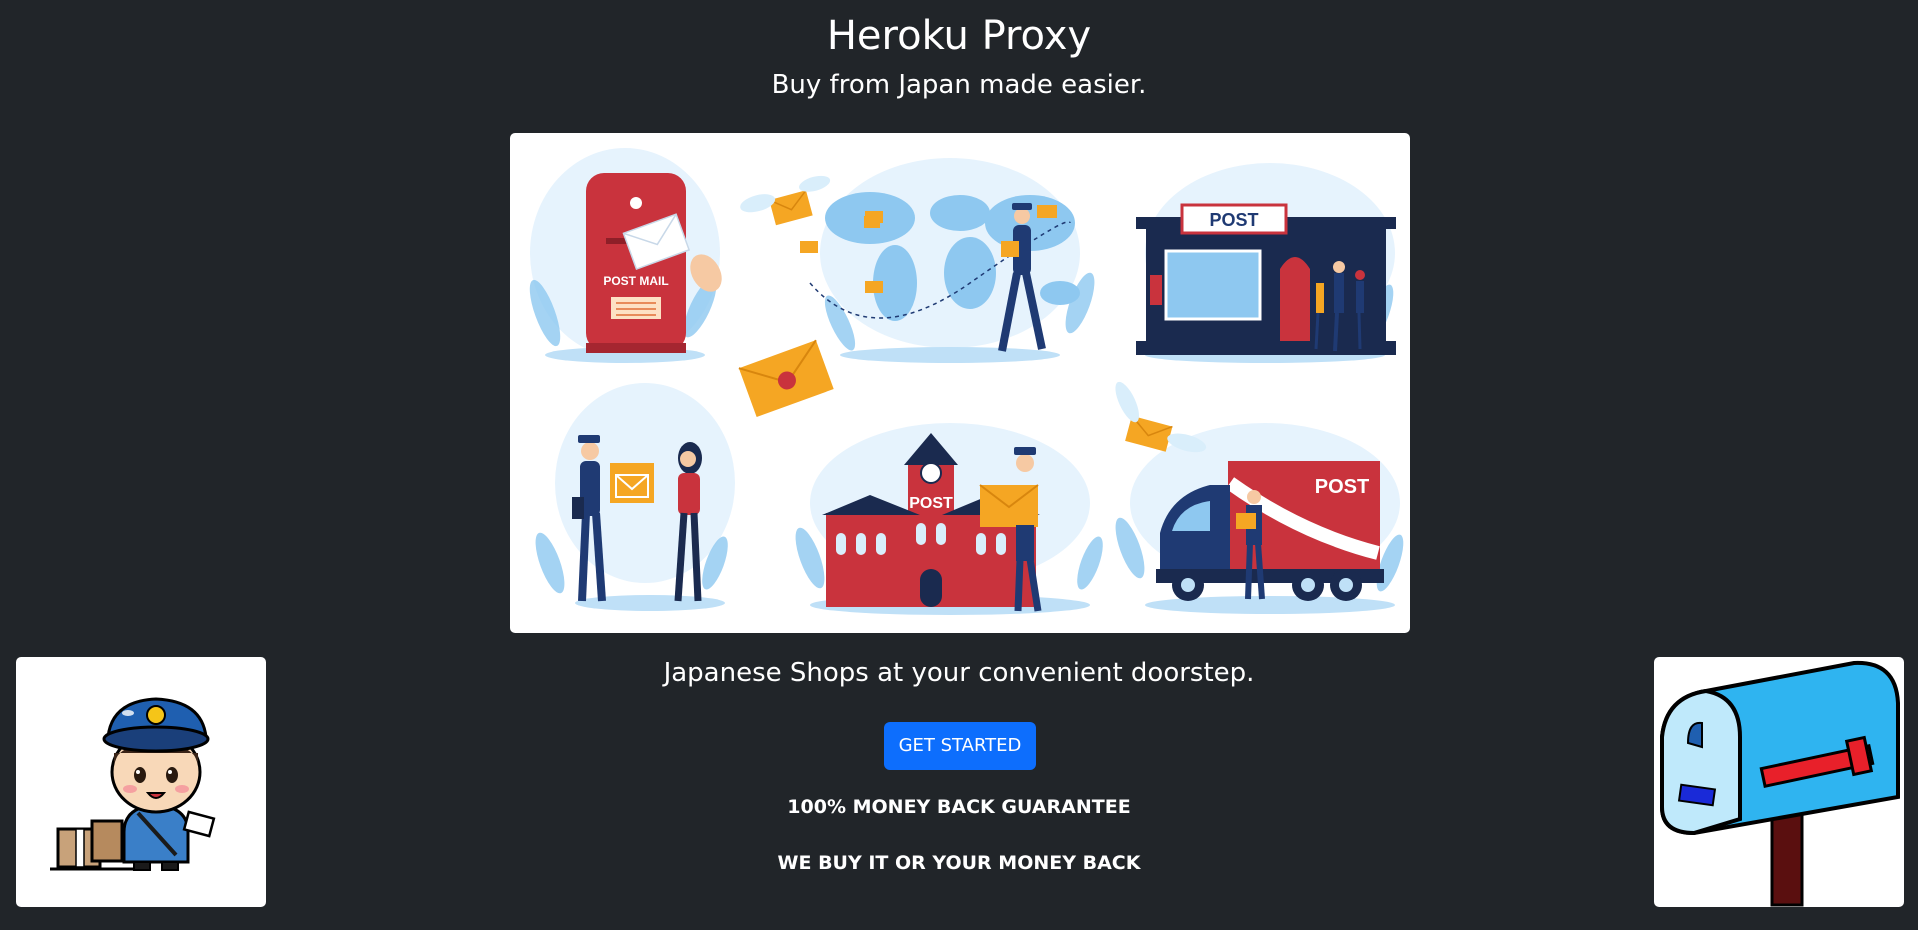 This screenshot has width=1918, height=930. What do you see at coordinates (959, 36) in the screenshot?
I see `page-title: Heroku Proxy` at bounding box center [959, 36].